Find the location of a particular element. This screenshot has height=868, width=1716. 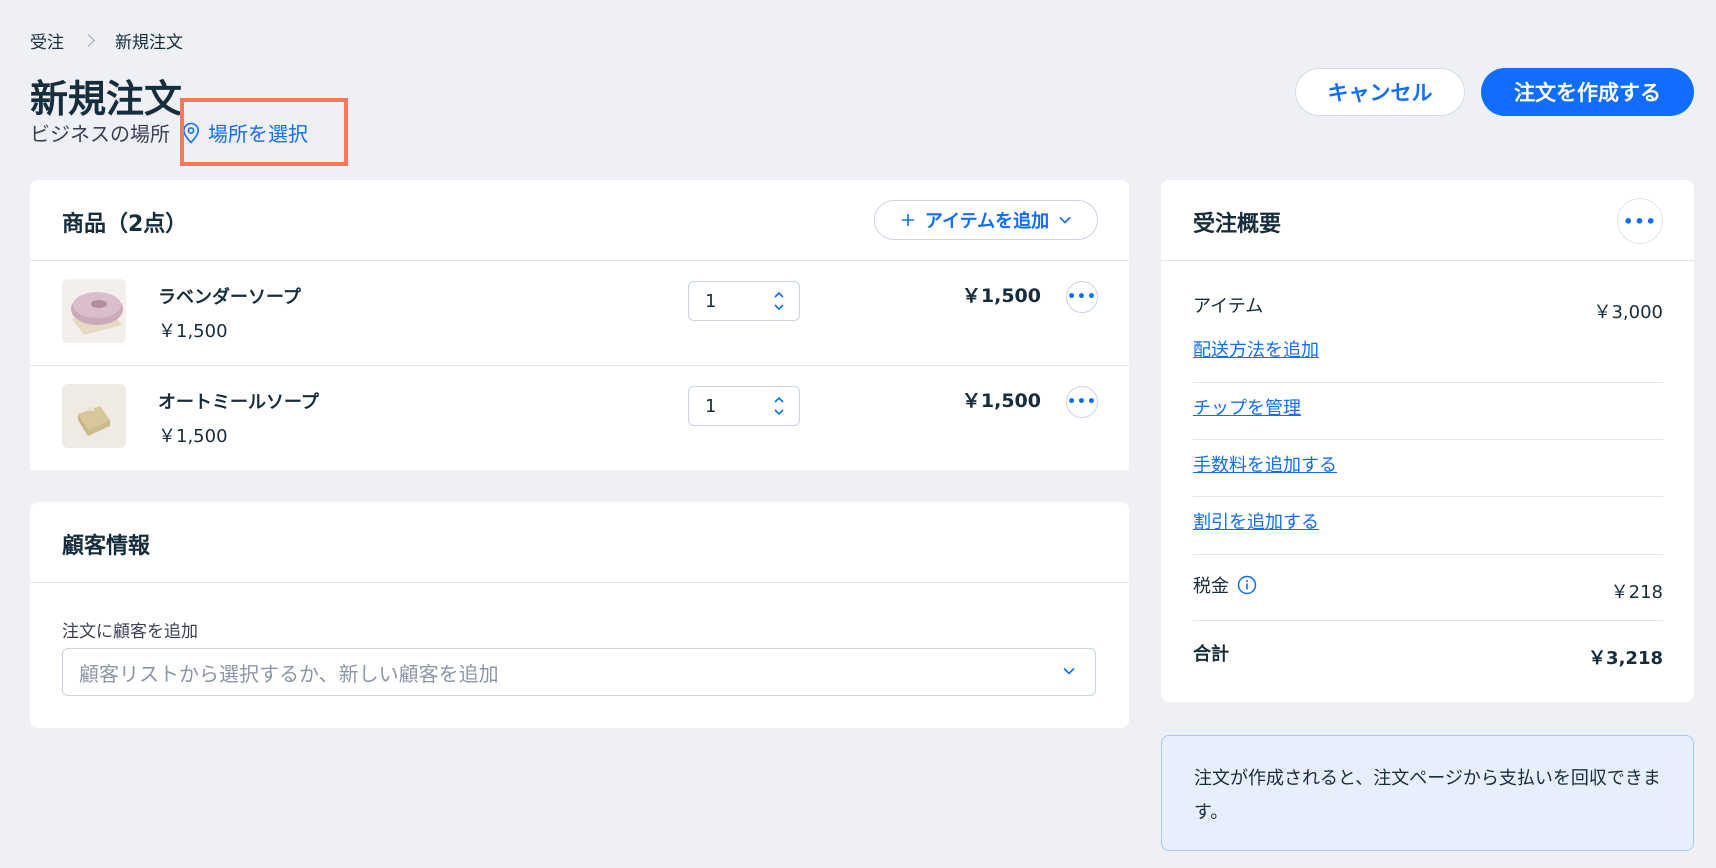

product-row: ラベンダーソープ ￥1,500 1 ￥1,500 ••• is located at coordinates (579, 313).